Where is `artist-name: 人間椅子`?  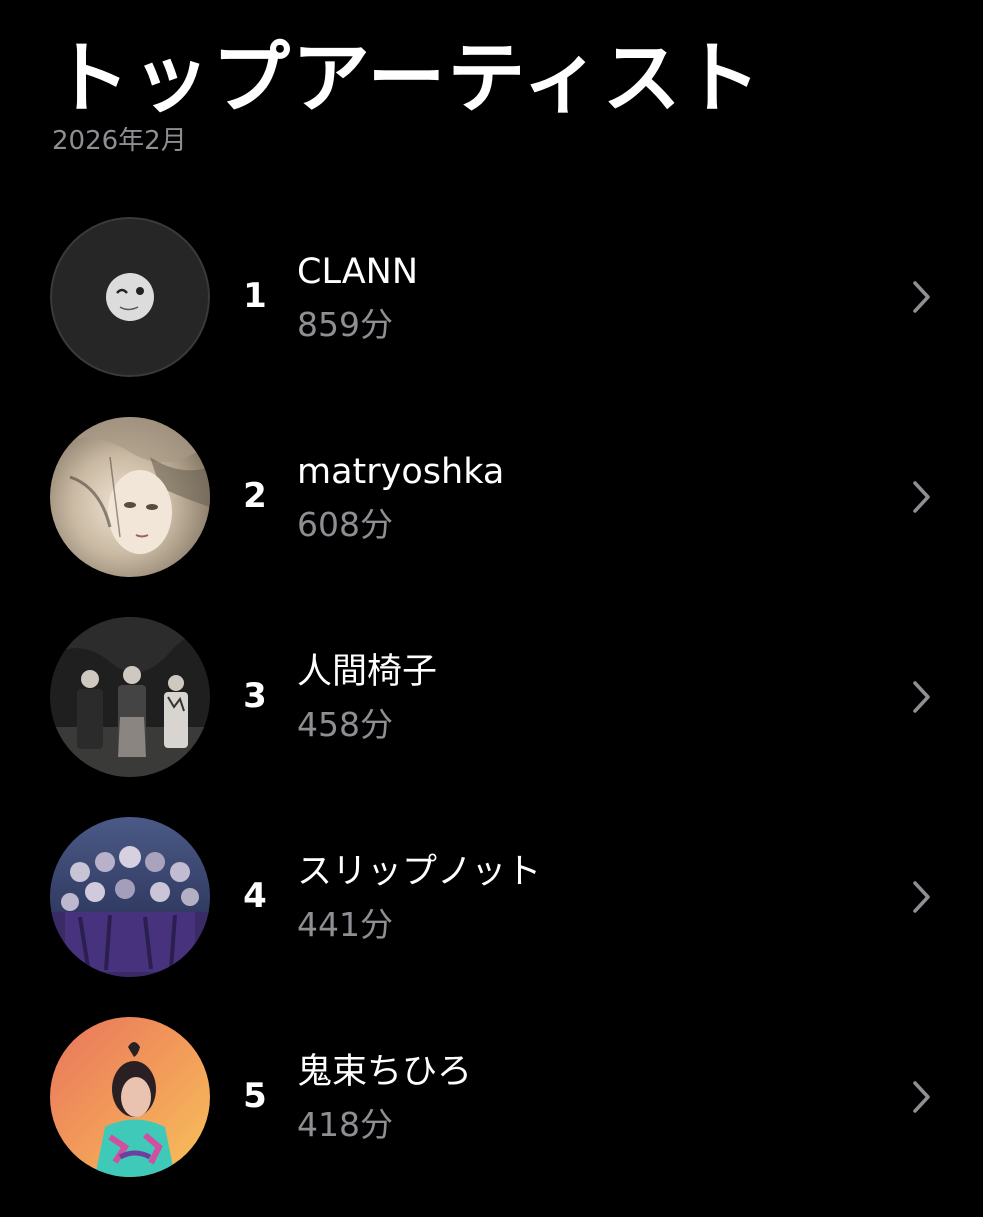
artist-name: 人間椅子 is located at coordinates (367, 672).